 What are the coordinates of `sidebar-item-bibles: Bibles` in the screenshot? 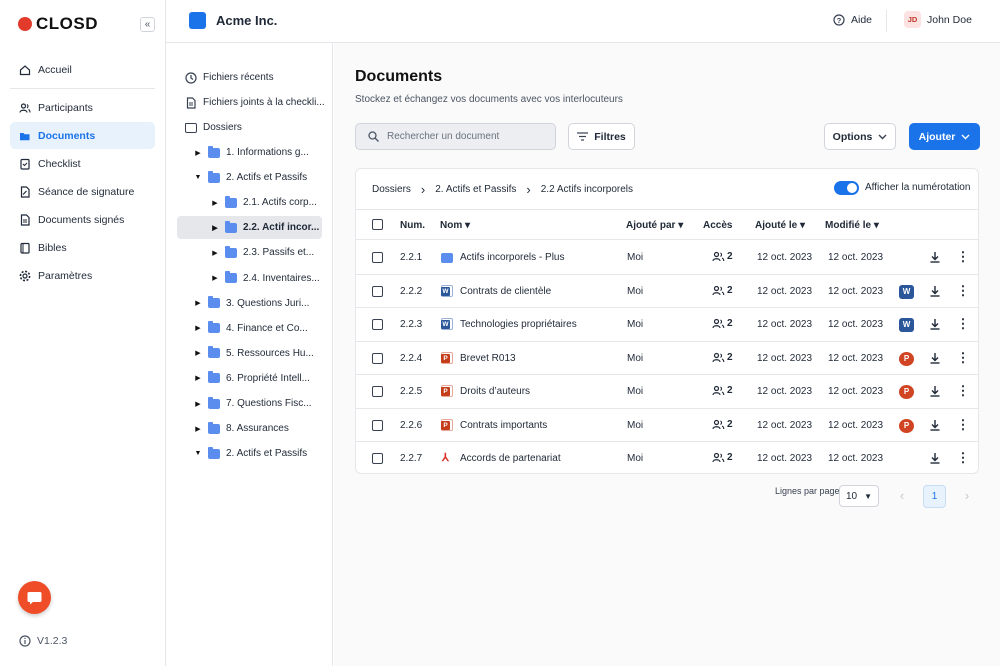 It's located at (82, 247).